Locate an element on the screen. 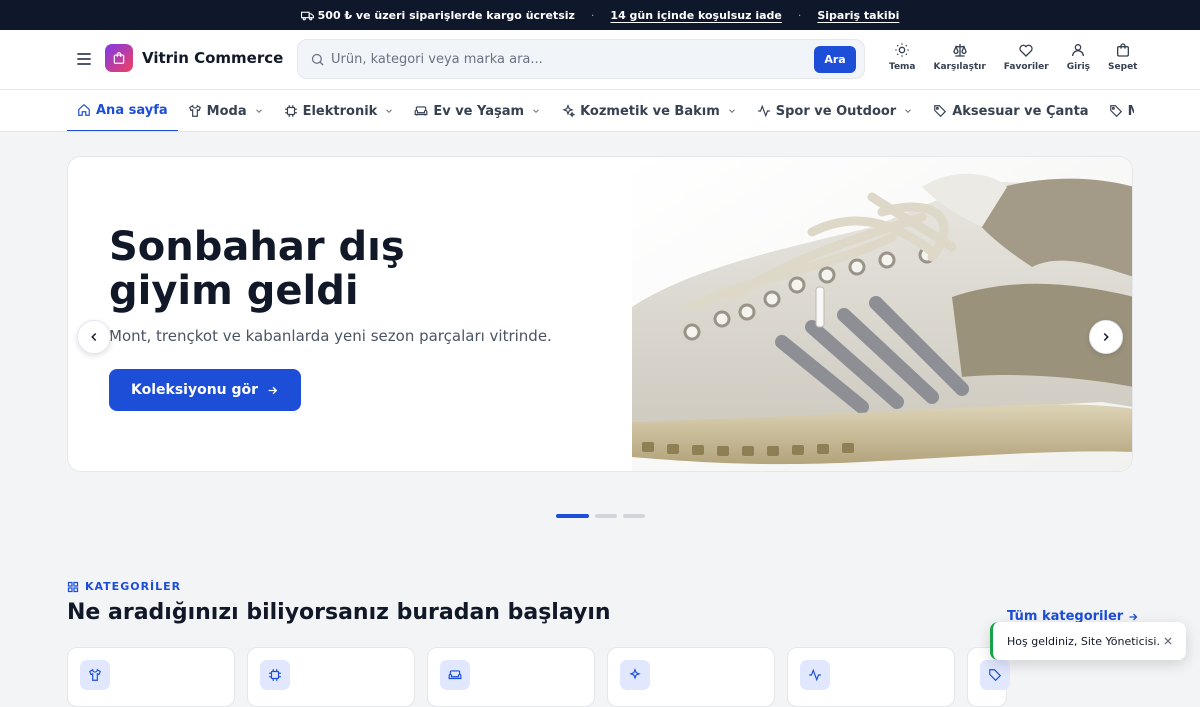 This screenshot has height=707, width=1200. theme-button: Tema is located at coordinates (902, 57).